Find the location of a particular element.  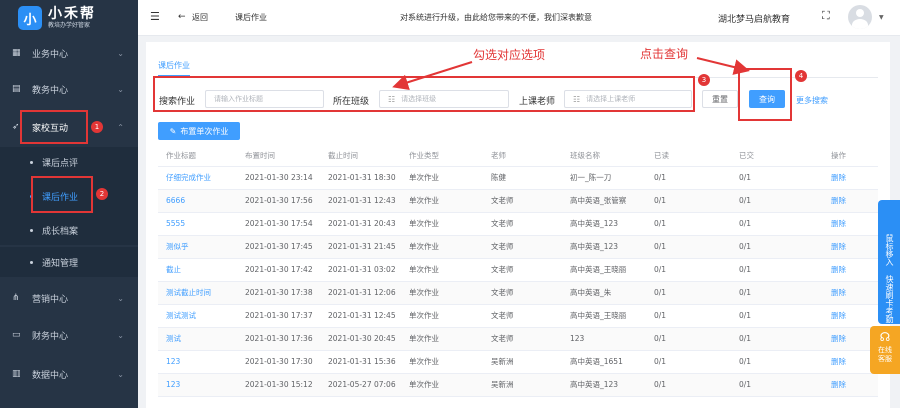

sub-item-growth: 成长档案 is located at coordinates (69, 230).